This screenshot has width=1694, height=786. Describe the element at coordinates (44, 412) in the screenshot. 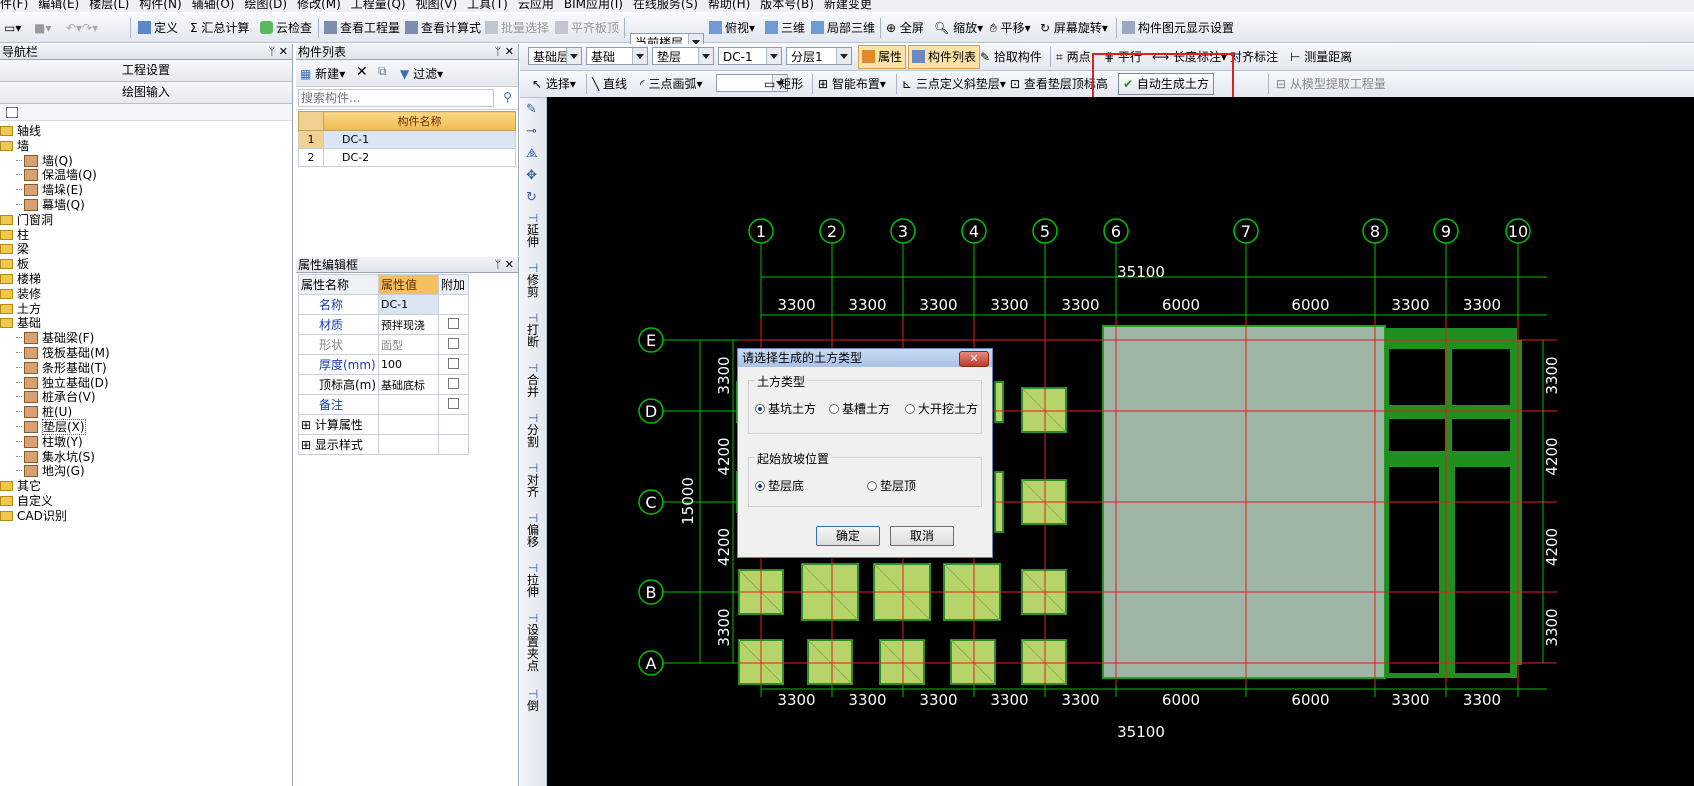

I see `tree-item: 桩(U)` at that location.